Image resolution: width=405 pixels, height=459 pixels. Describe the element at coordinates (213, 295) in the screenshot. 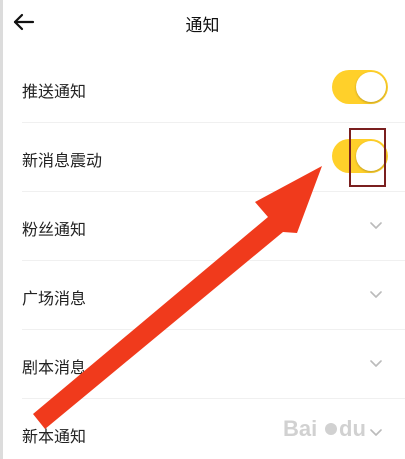

I see `setting-row-square: 广场消息` at that location.